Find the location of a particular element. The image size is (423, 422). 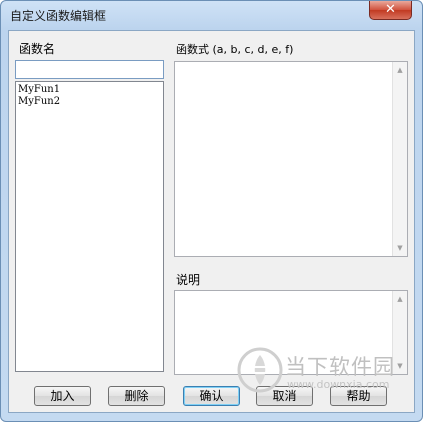

window-title: 自定义函数编辑框 is located at coordinates (58, 16).